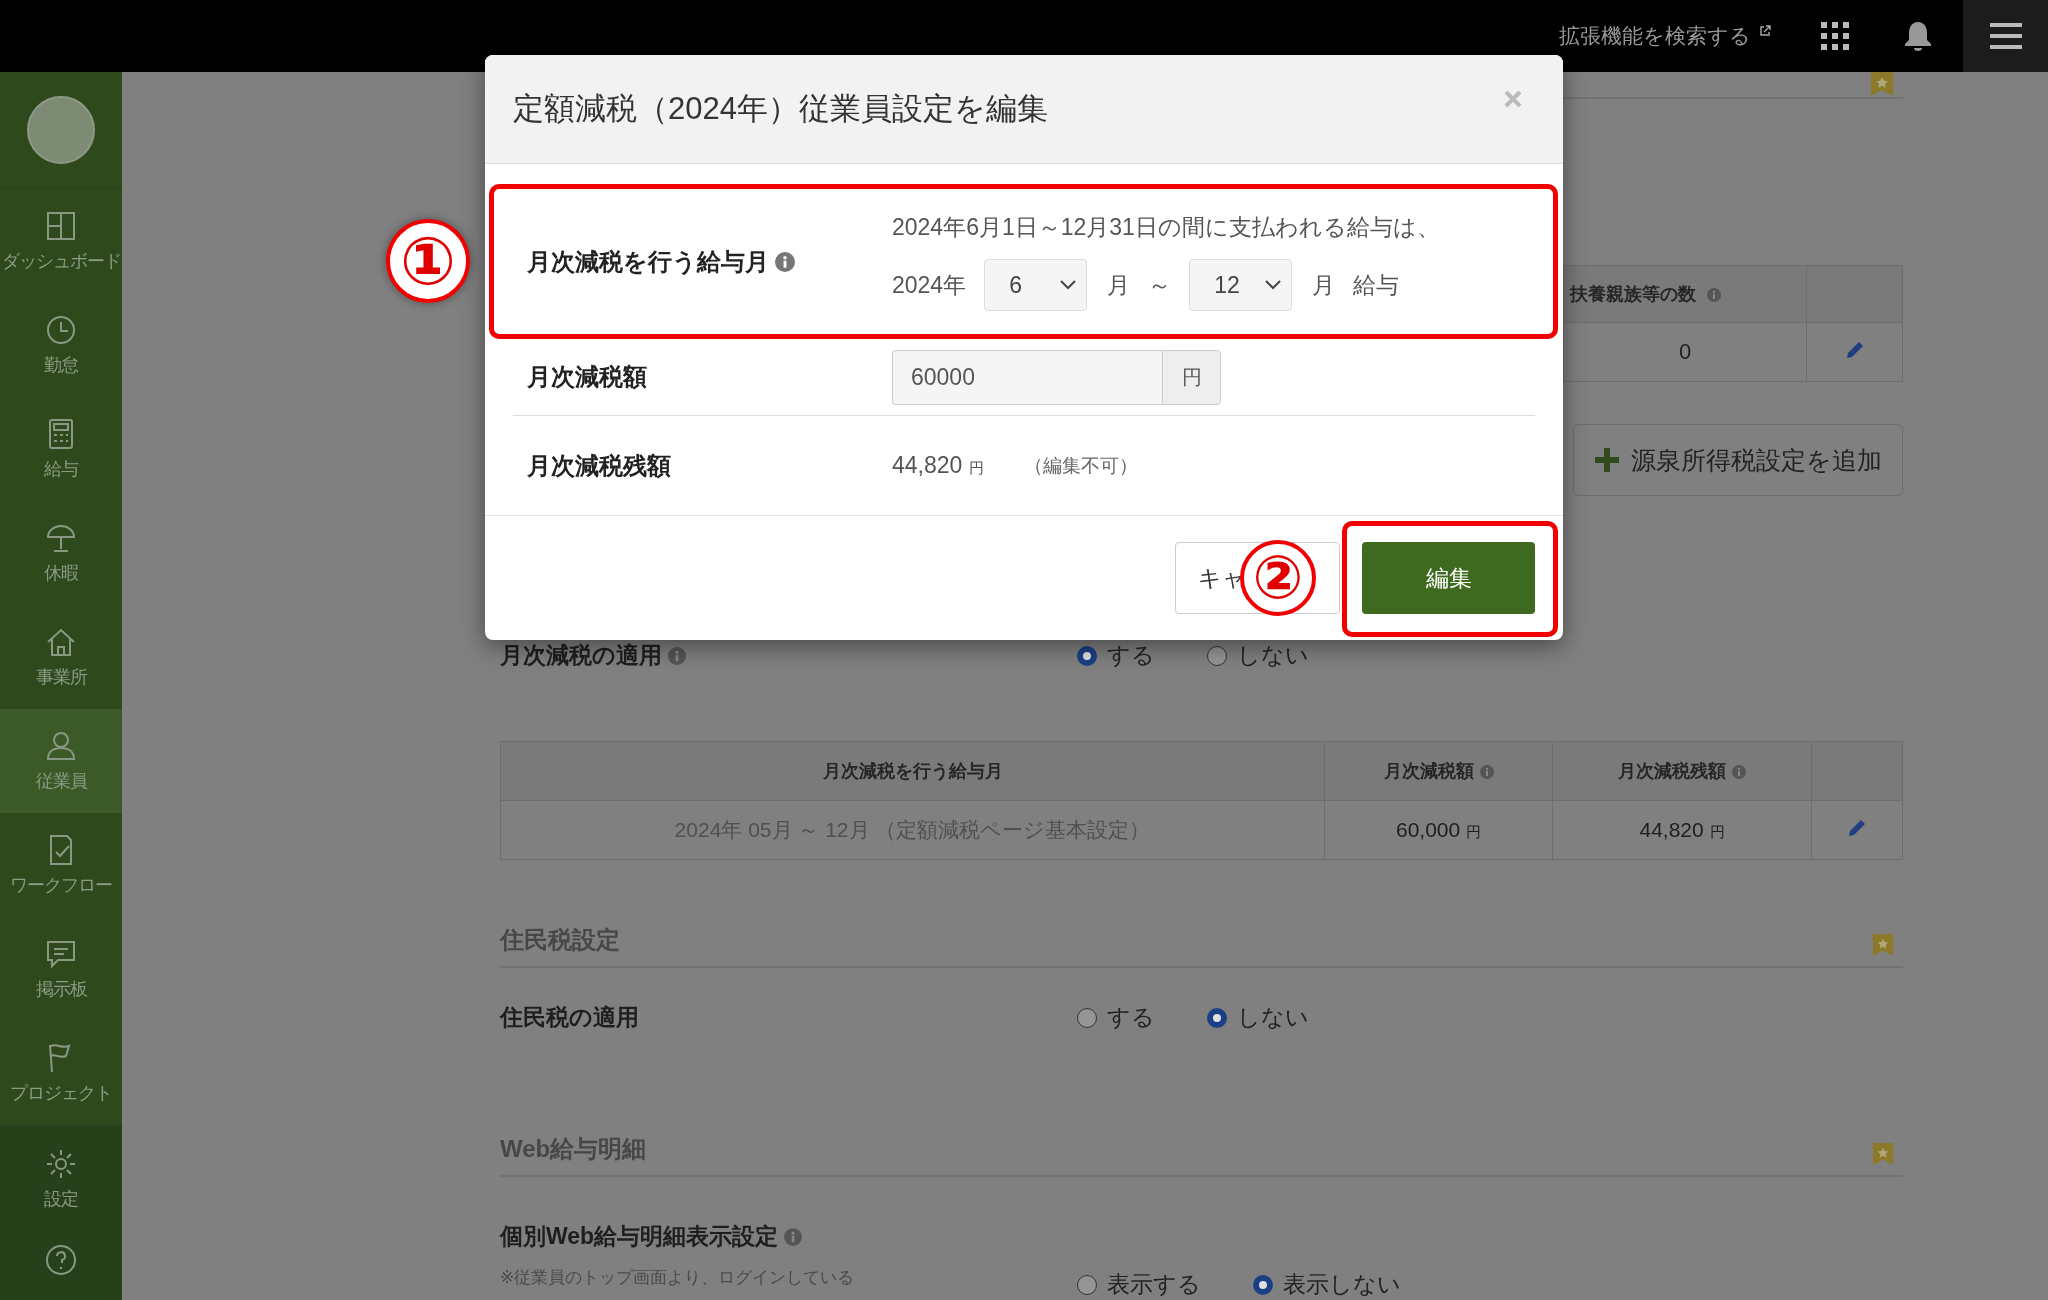 The image size is (2048, 1300). I want to click on table-header: 月次減税額, so click(1438, 771).